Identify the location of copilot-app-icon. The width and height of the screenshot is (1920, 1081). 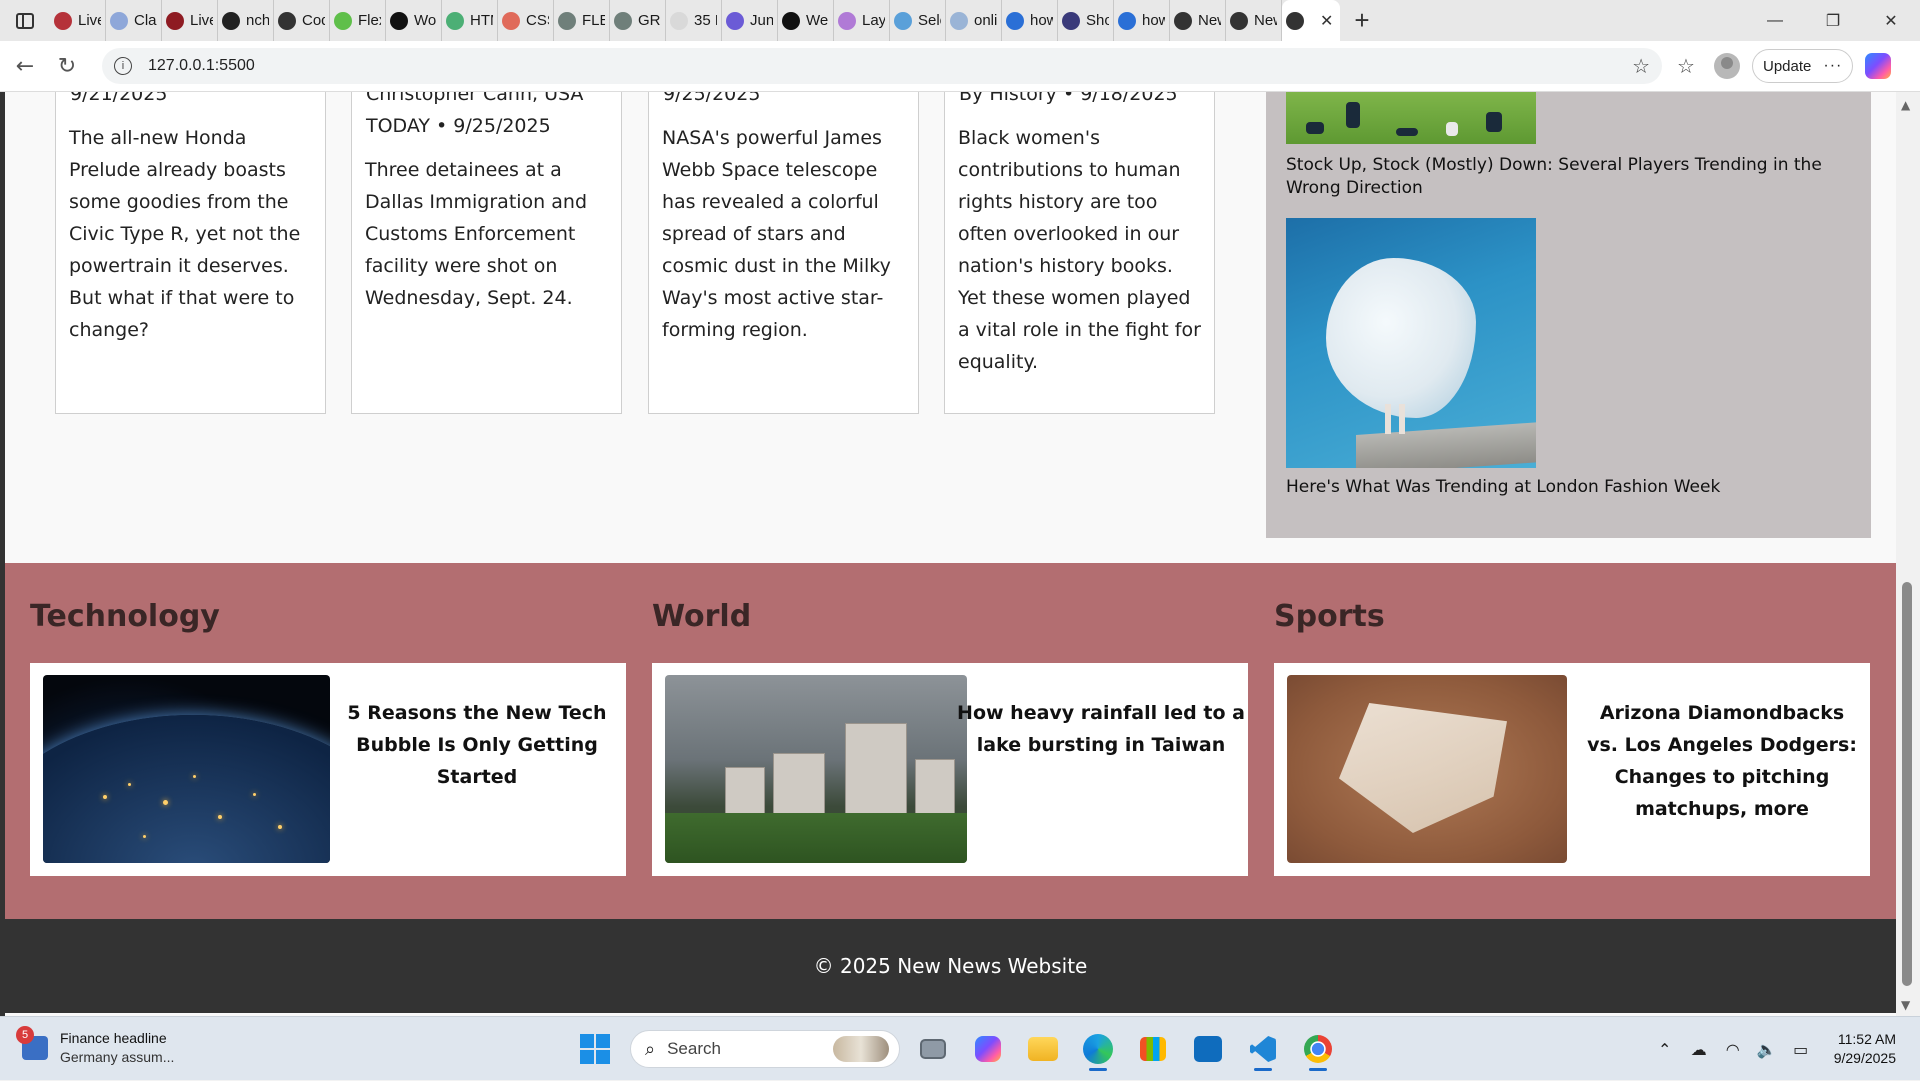
(988, 1049).